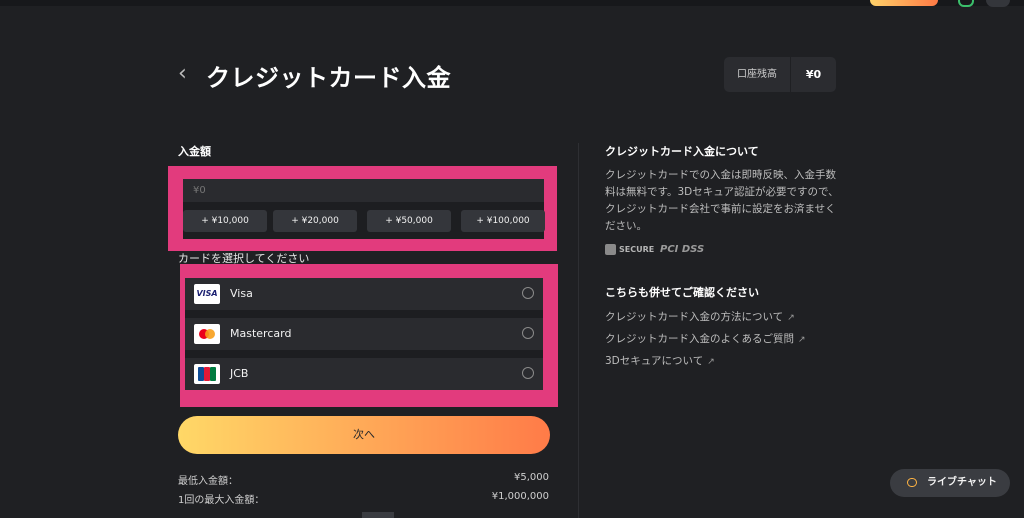 The image size is (1024, 518). What do you see at coordinates (194, 151) in the screenshot?
I see `amount-label: 入金額` at bounding box center [194, 151].